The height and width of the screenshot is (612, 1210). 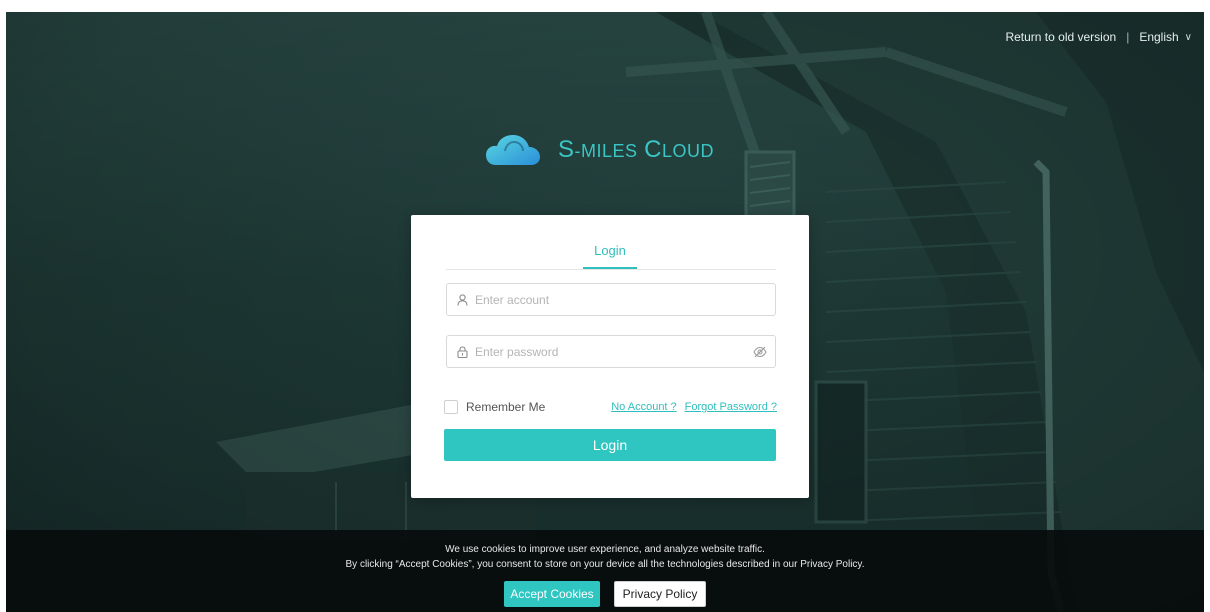 What do you see at coordinates (451, 407) in the screenshot?
I see `remember-me-checkbox` at bounding box center [451, 407].